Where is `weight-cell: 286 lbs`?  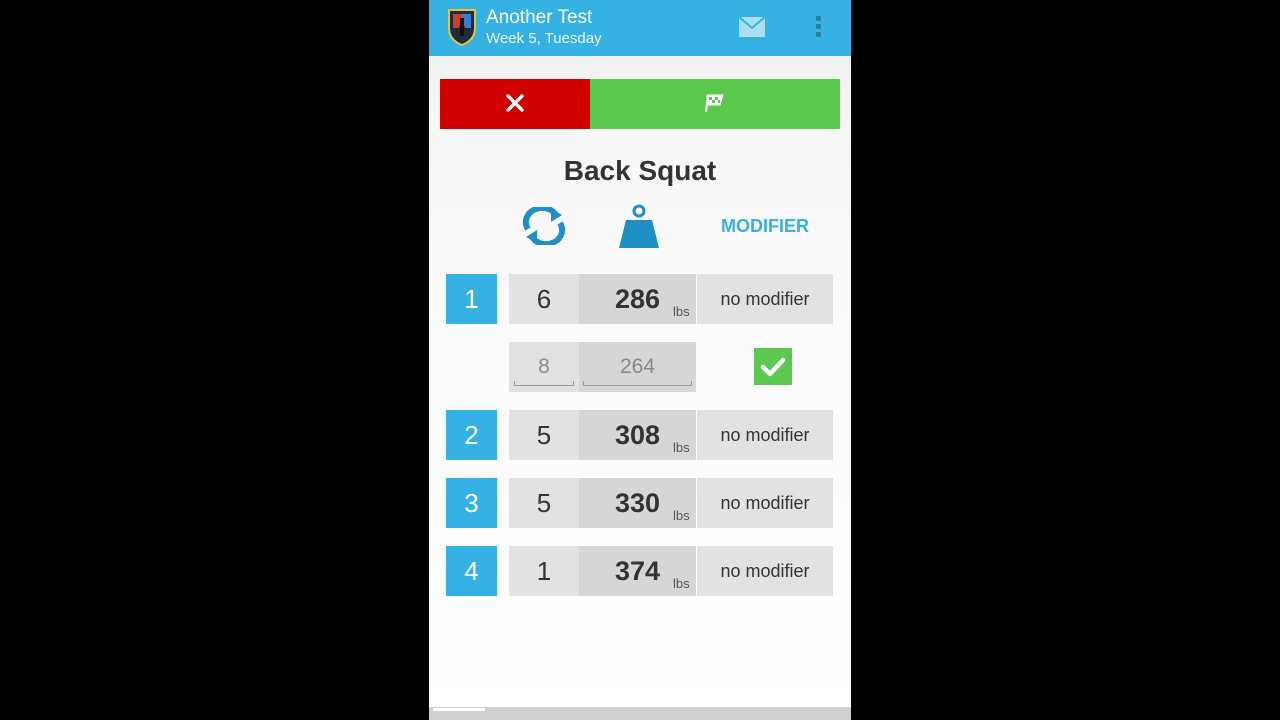
weight-cell: 286 lbs is located at coordinates (637, 299).